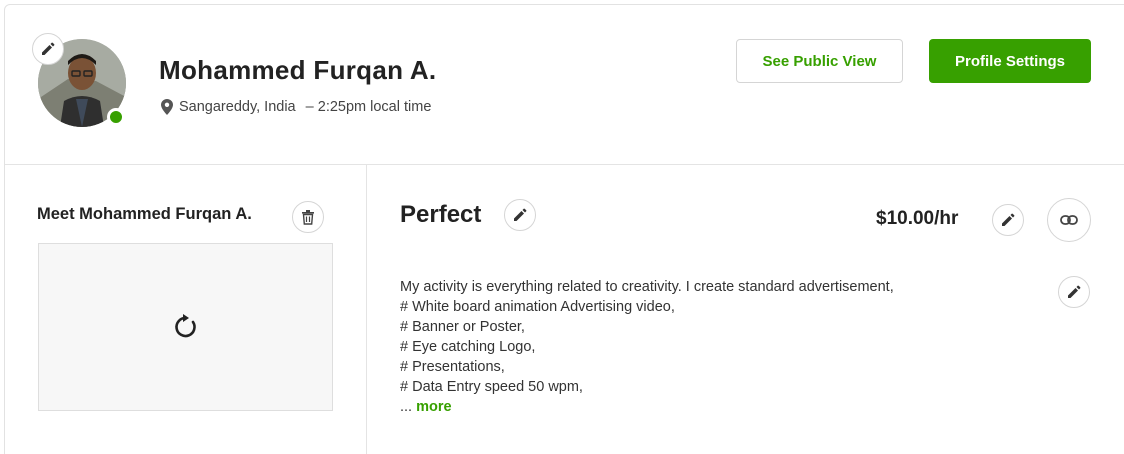 This screenshot has height=454, width=1124. What do you see at coordinates (819, 61) in the screenshot?
I see `see-public-view-button: See Public View` at bounding box center [819, 61].